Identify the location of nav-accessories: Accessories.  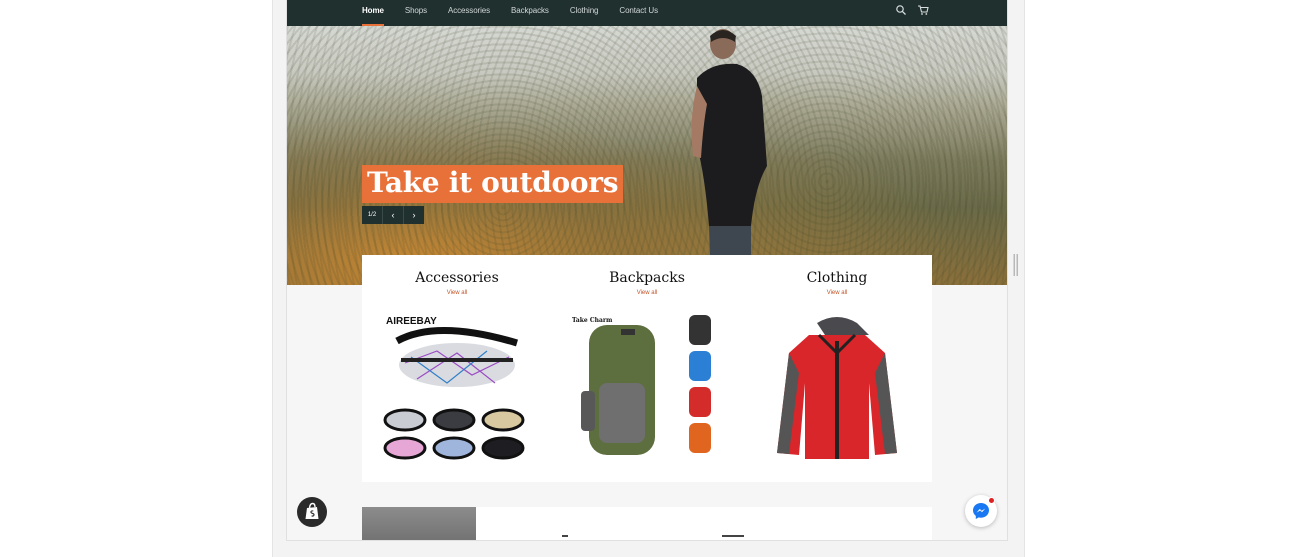
(469, 13).